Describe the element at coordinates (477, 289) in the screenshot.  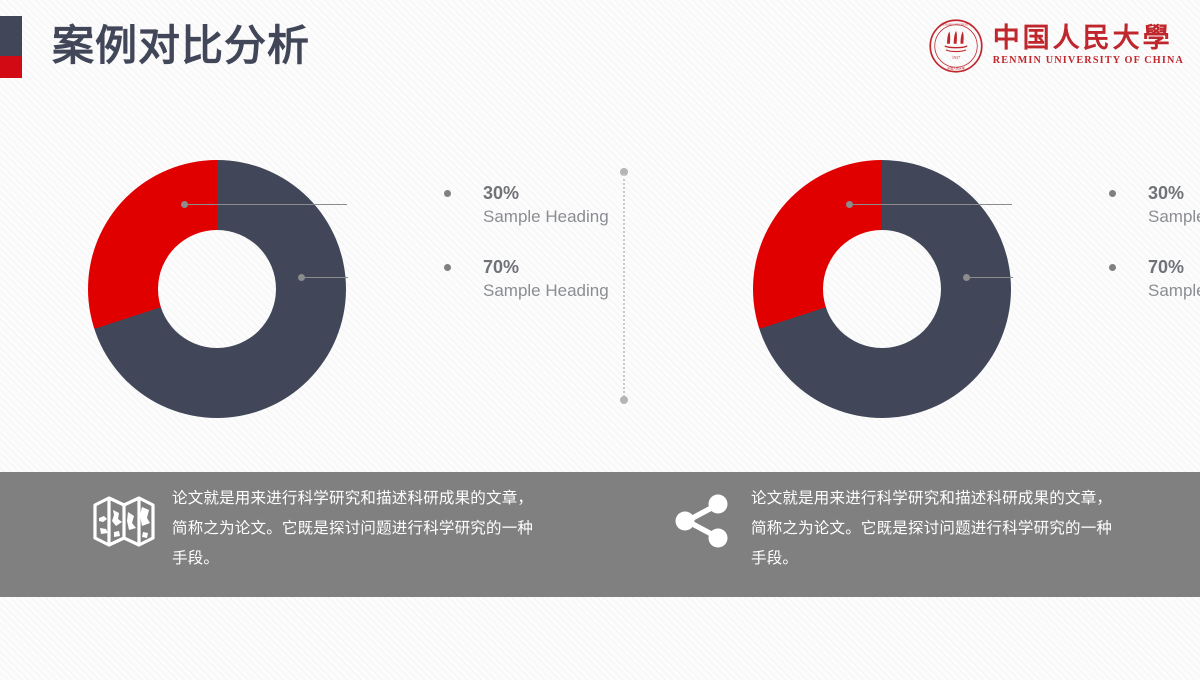
I see `callout-list-left: 30% Sample Heading 70% Sample Heading` at that location.